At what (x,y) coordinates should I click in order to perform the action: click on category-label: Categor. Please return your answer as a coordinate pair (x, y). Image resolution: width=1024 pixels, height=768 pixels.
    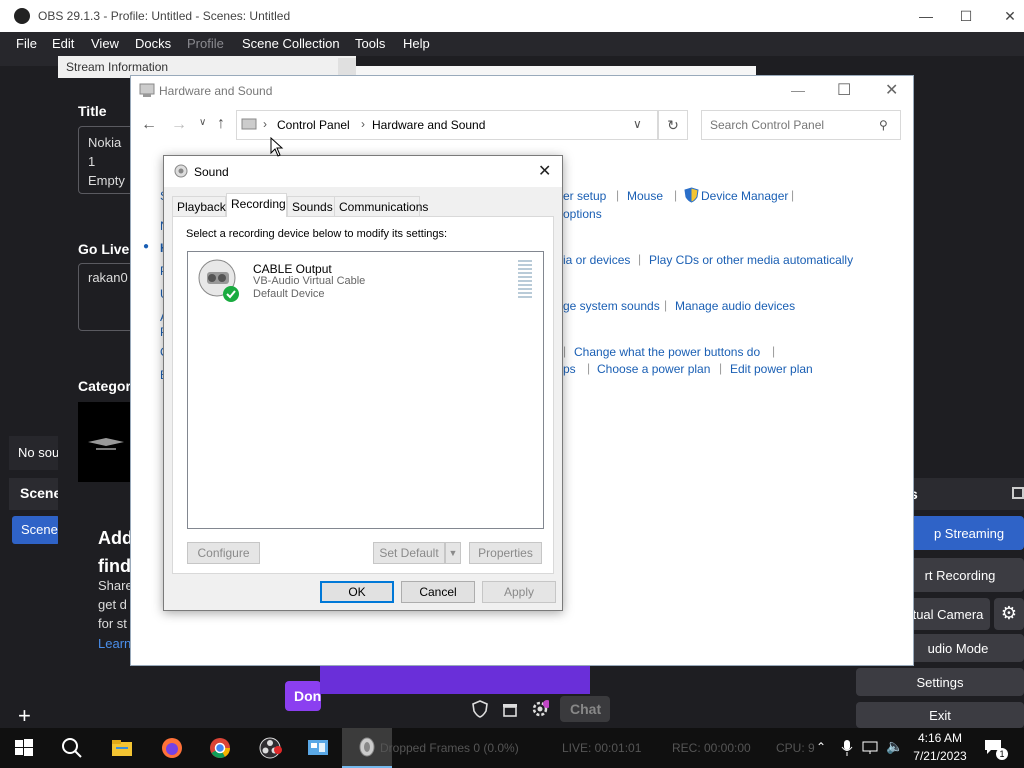
    Looking at the image, I should click on (104, 386).